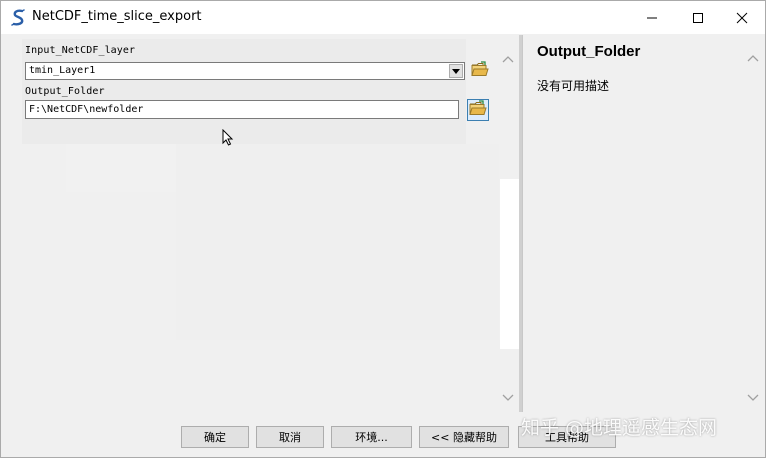  What do you see at coordinates (290, 437) in the screenshot?
I see `cancel-button: 取消` at bounding box center [290, 437].